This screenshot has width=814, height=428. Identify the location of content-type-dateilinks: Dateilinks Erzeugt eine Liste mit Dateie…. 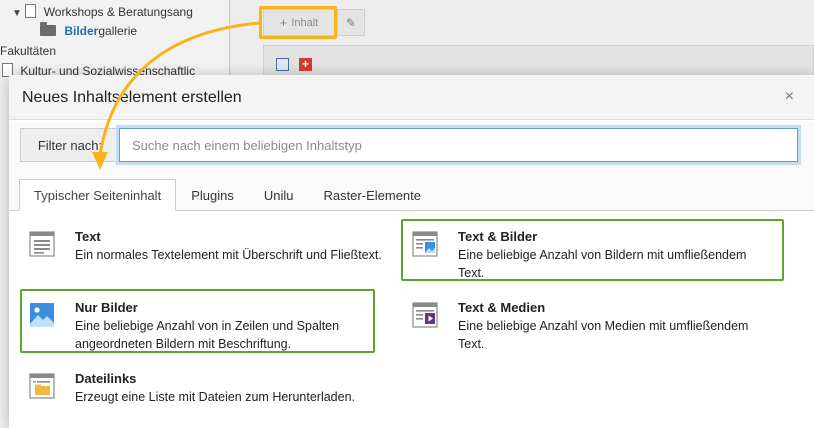
(211, 397).